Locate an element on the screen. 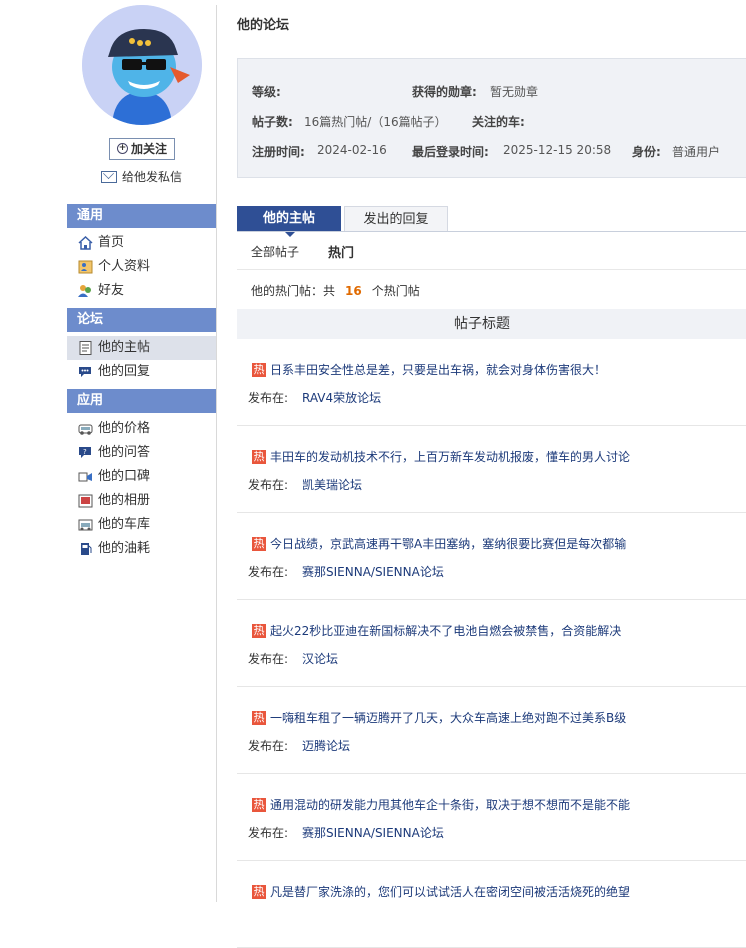 This screenshot has width=746, height=948. tabs-underline is located at coordinates (491, 231).